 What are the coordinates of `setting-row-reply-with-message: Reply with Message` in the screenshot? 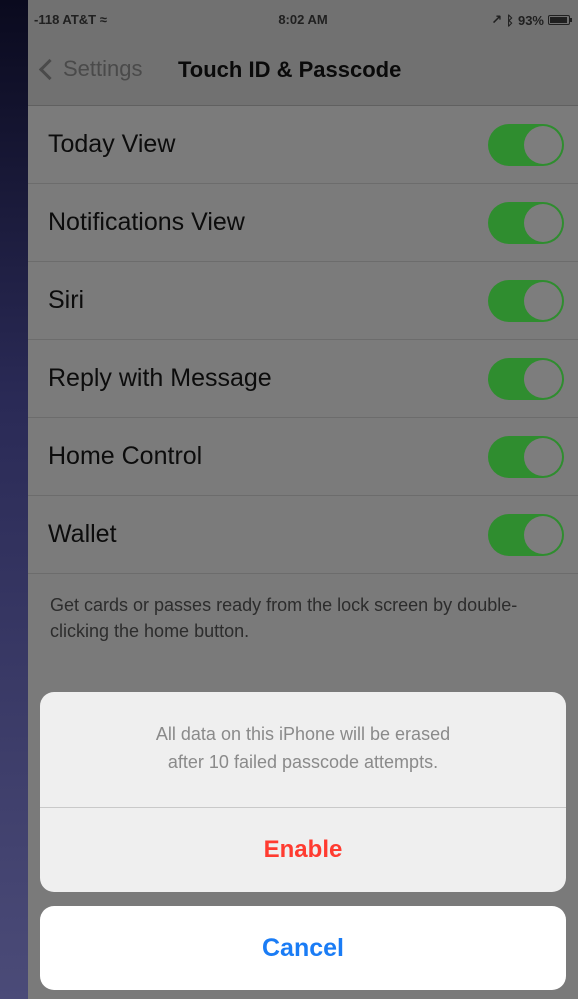 It's located at (303, 379).